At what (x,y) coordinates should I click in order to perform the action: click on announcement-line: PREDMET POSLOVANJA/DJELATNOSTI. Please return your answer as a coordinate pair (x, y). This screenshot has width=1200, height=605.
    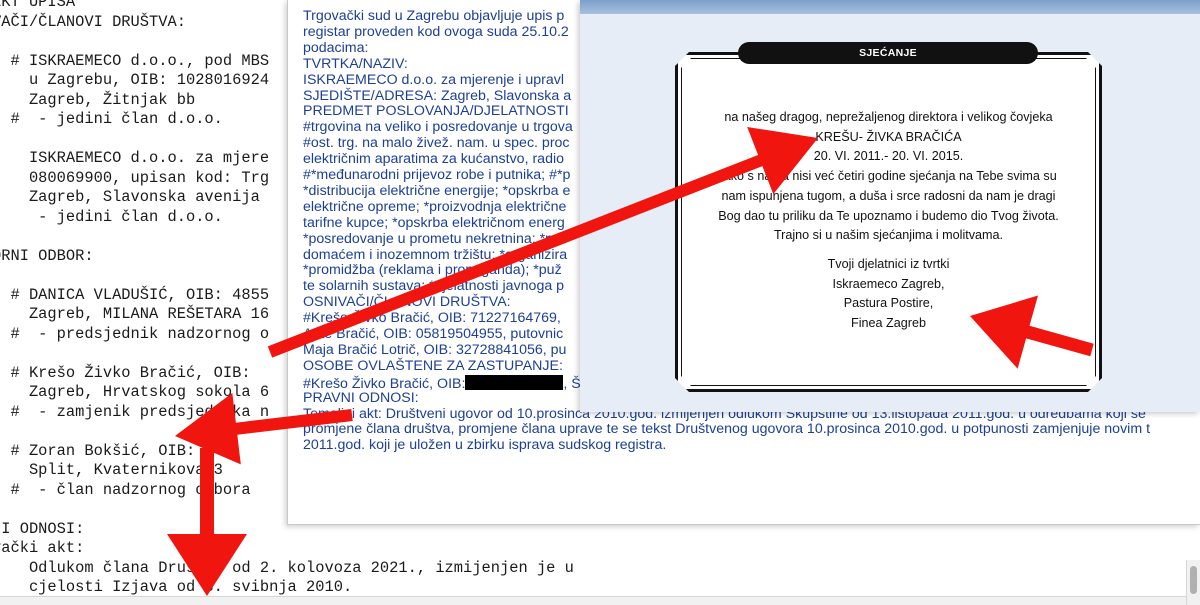
    Looking at the image, I should click on (436, 111).